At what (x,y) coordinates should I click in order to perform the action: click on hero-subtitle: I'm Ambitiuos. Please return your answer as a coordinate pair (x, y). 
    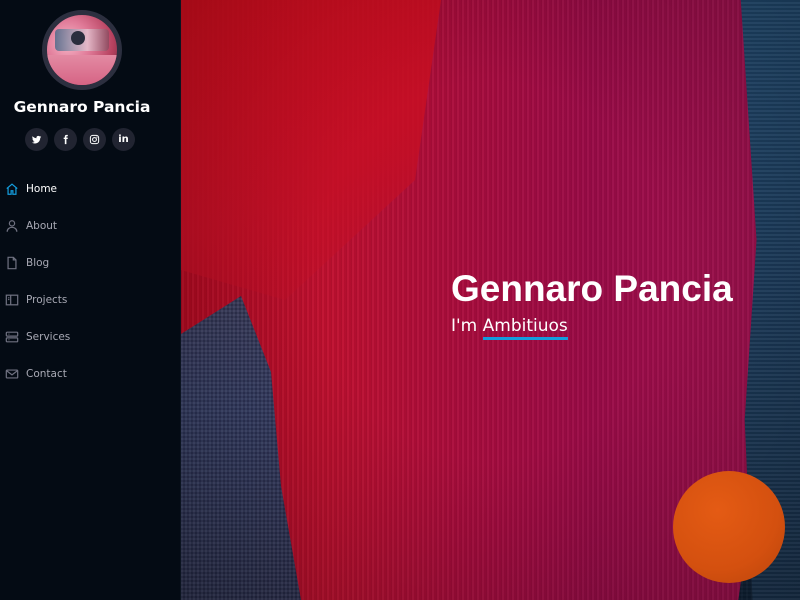
    Looking at the image, I should click on (509, 328).